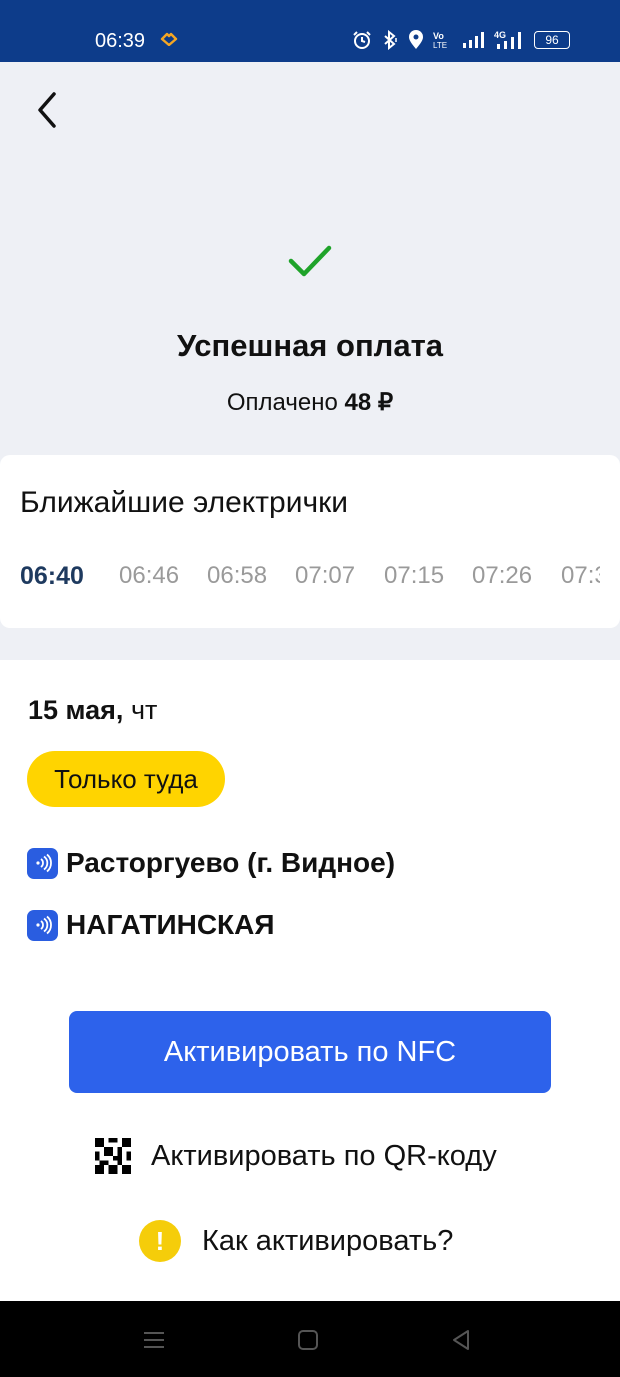 The image size is (620, 1377). I want to click on system-nav-bar, so click(310, 1339).